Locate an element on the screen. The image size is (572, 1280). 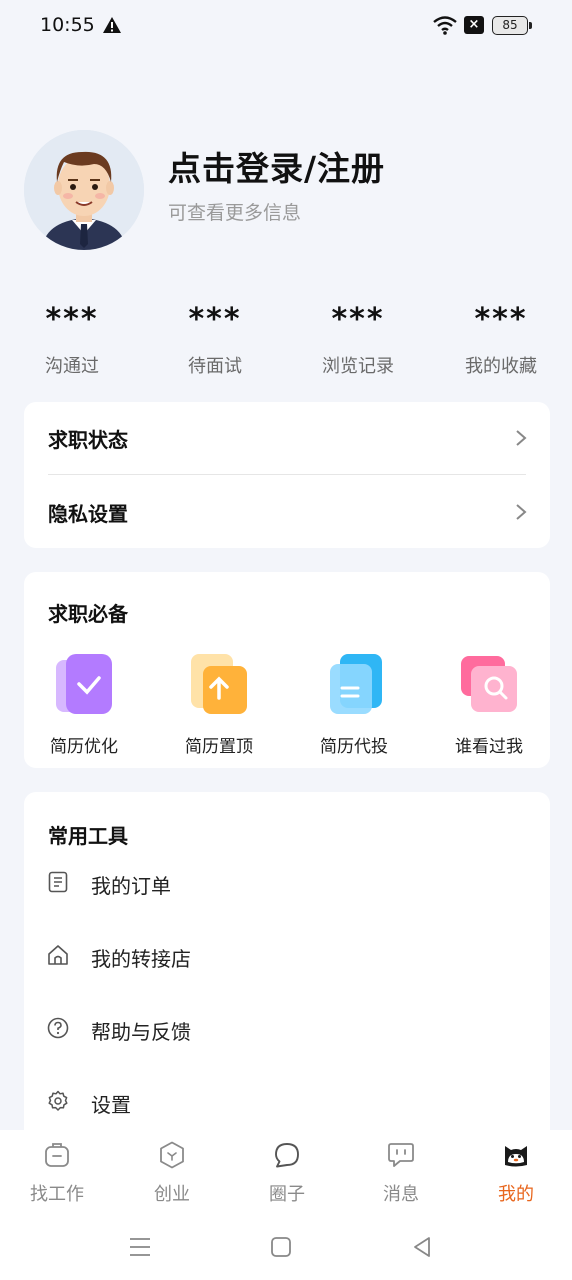
bottom-tab-bar: 找工作 创业 圈子 消息 我的 is located at coordinates (286, 1173).